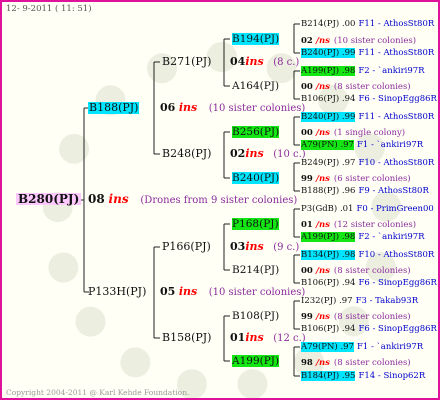 This screenshot has height=400, width=440. I want to click on node-p166-generation: 03ins (9 c.), so click(265, 247).